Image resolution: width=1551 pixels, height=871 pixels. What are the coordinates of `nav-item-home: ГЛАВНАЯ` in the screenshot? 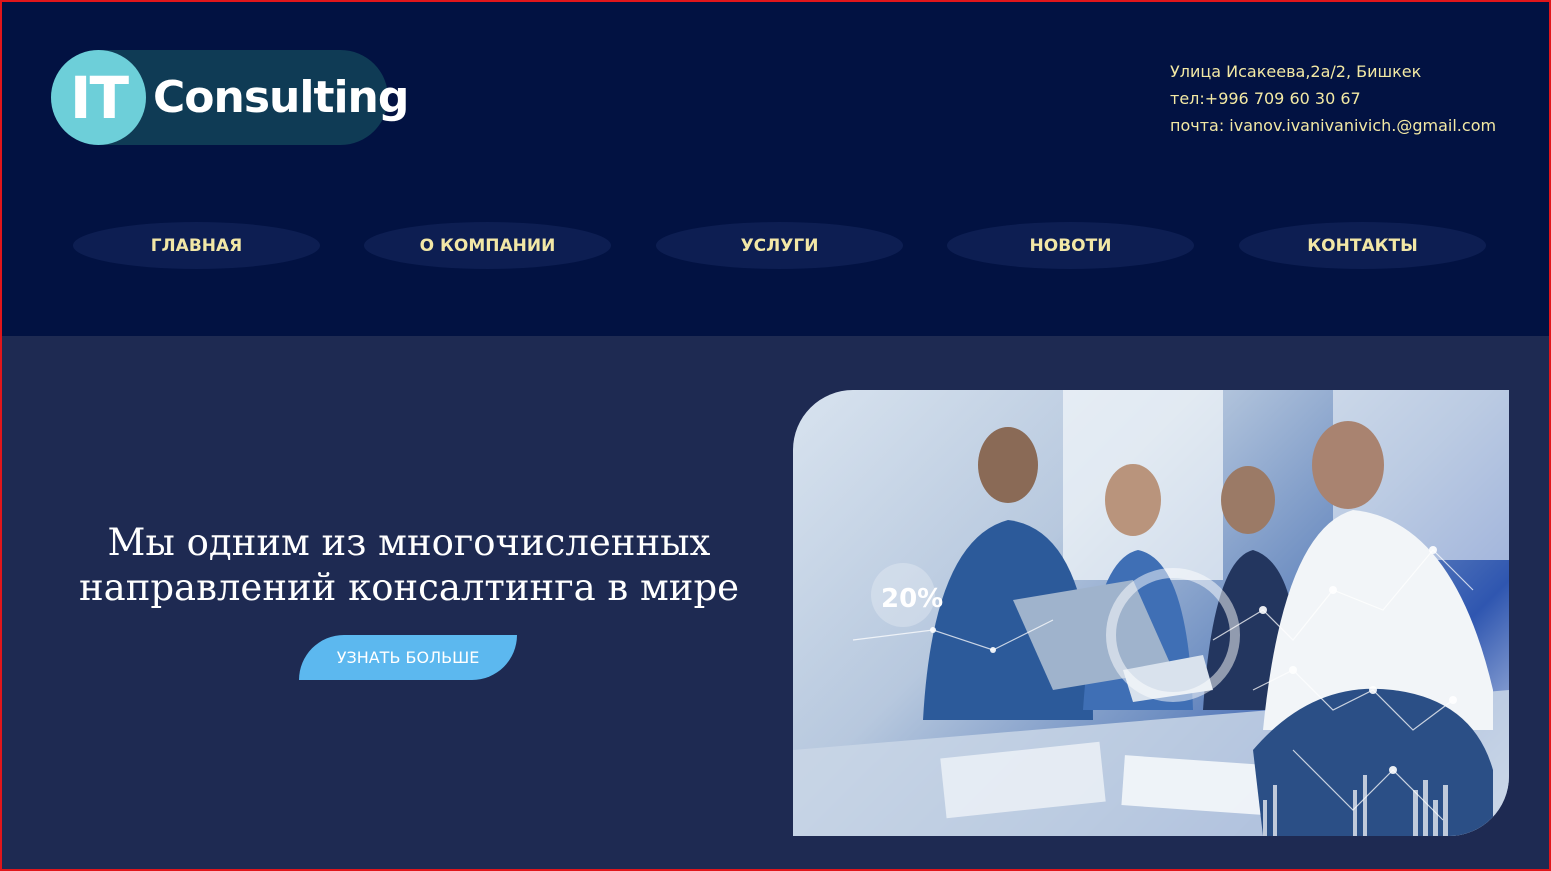 It's located at (196, 245).